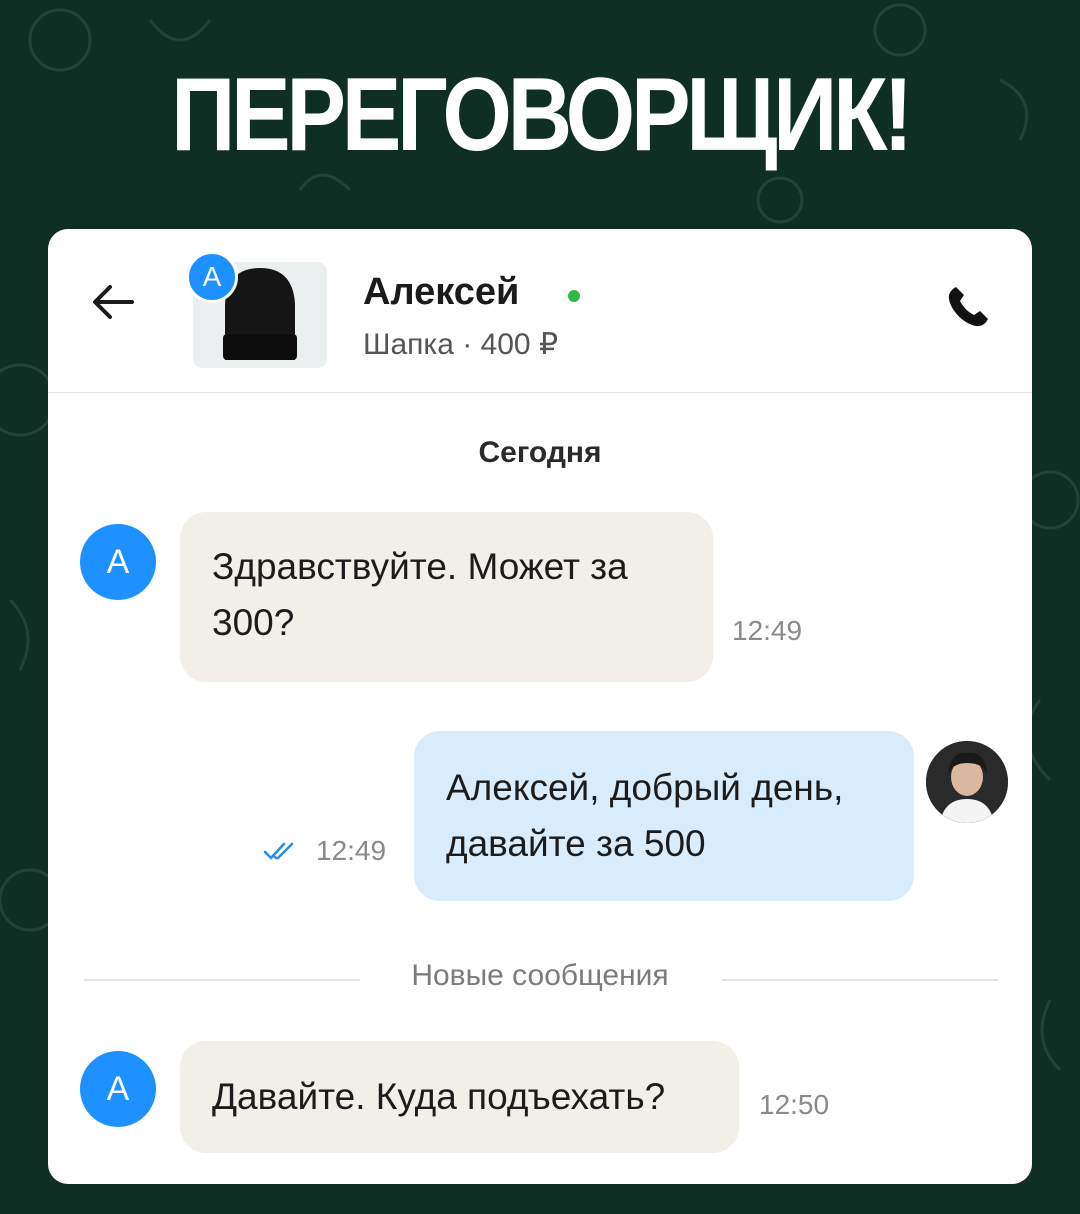 This screenshot has width=1080, height=1214. Describe the element at coordinates (212, 277) in the screenshot. I see `contact-avatar-badge: А` at that location.